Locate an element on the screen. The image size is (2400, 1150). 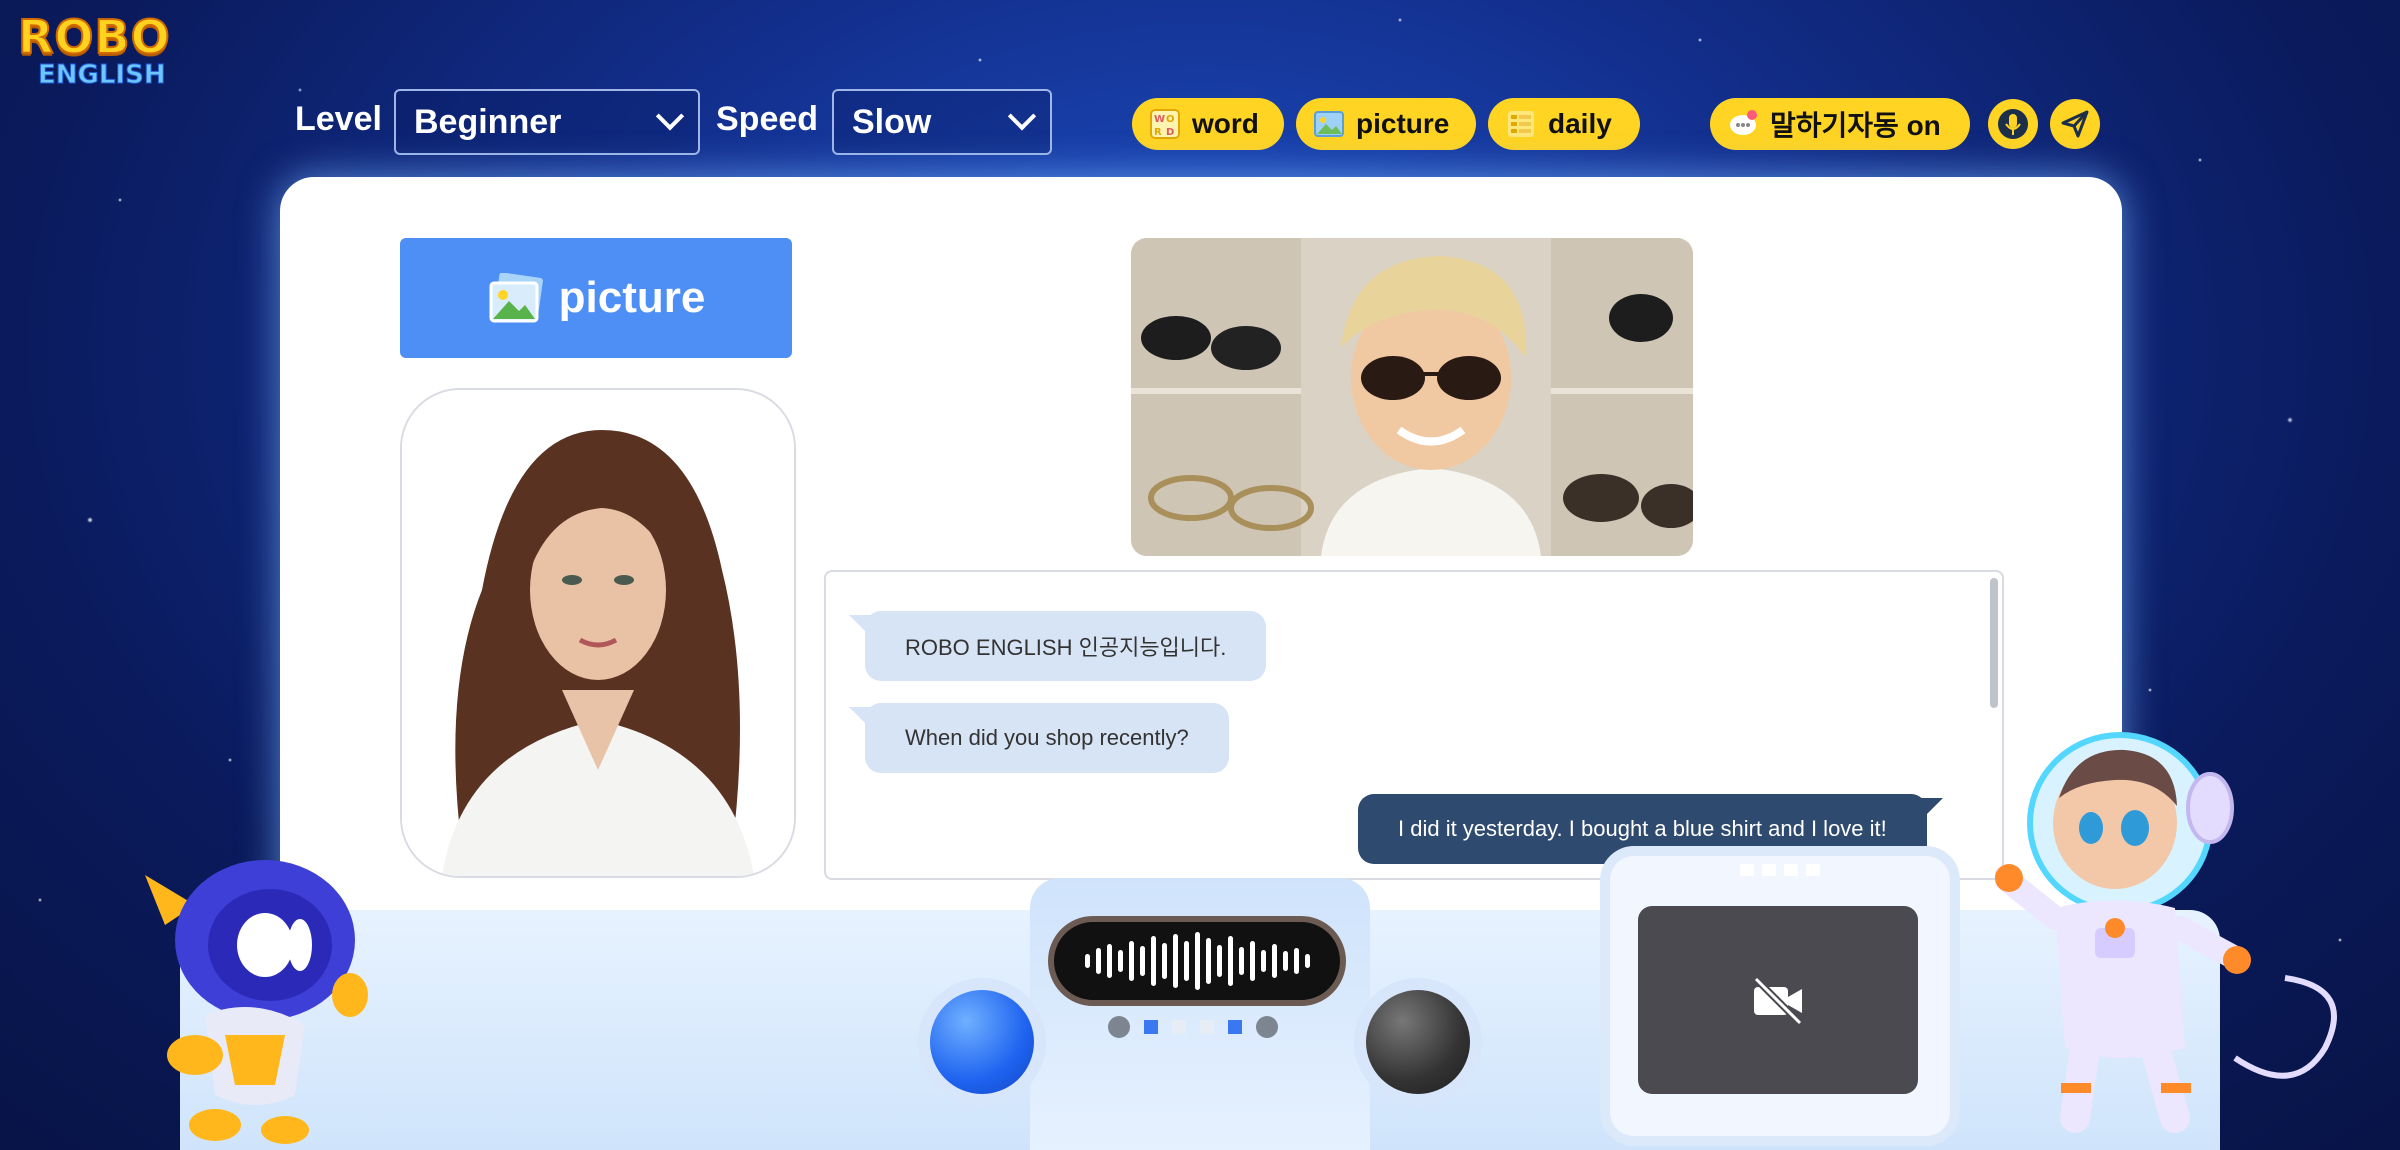
microphone-button is located at coordinates (2013, 124).